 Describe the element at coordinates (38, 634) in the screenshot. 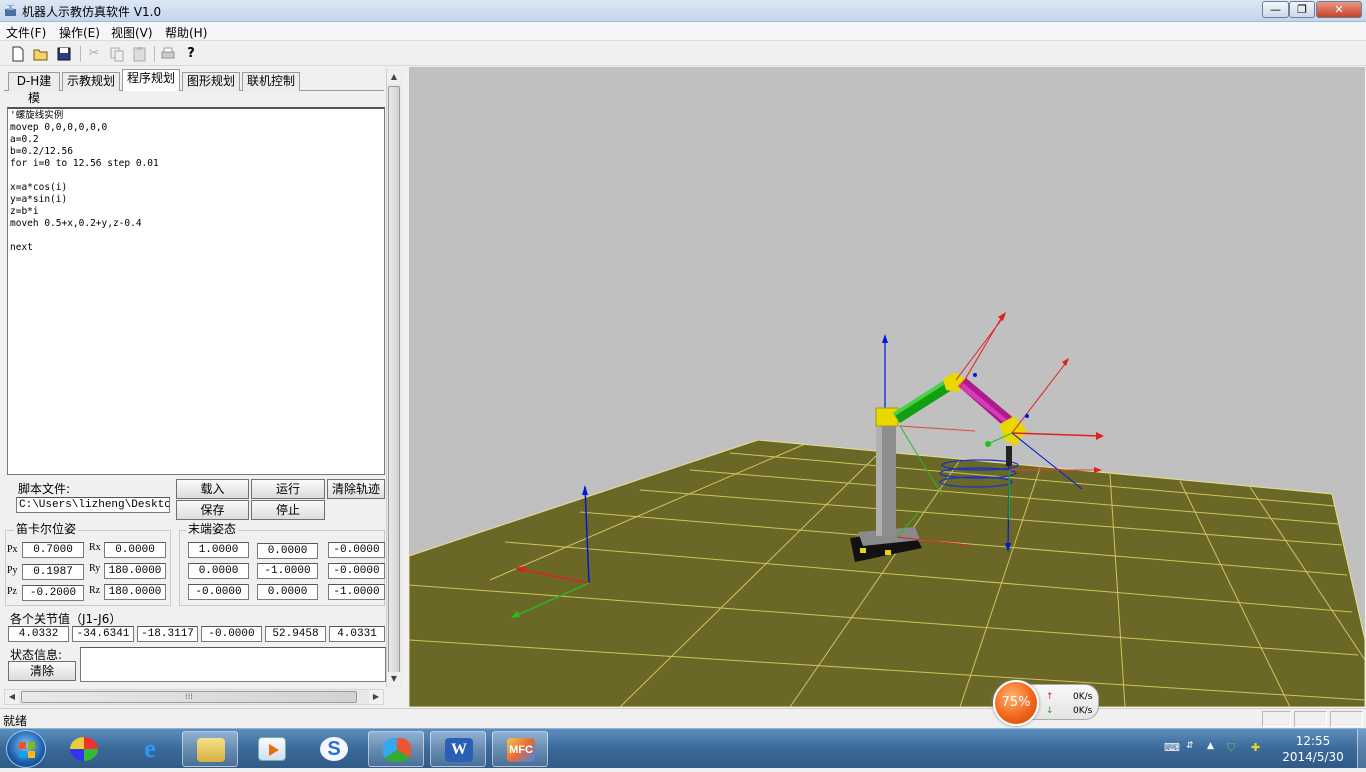

I see `joint-j1: 4.0332` at that location.